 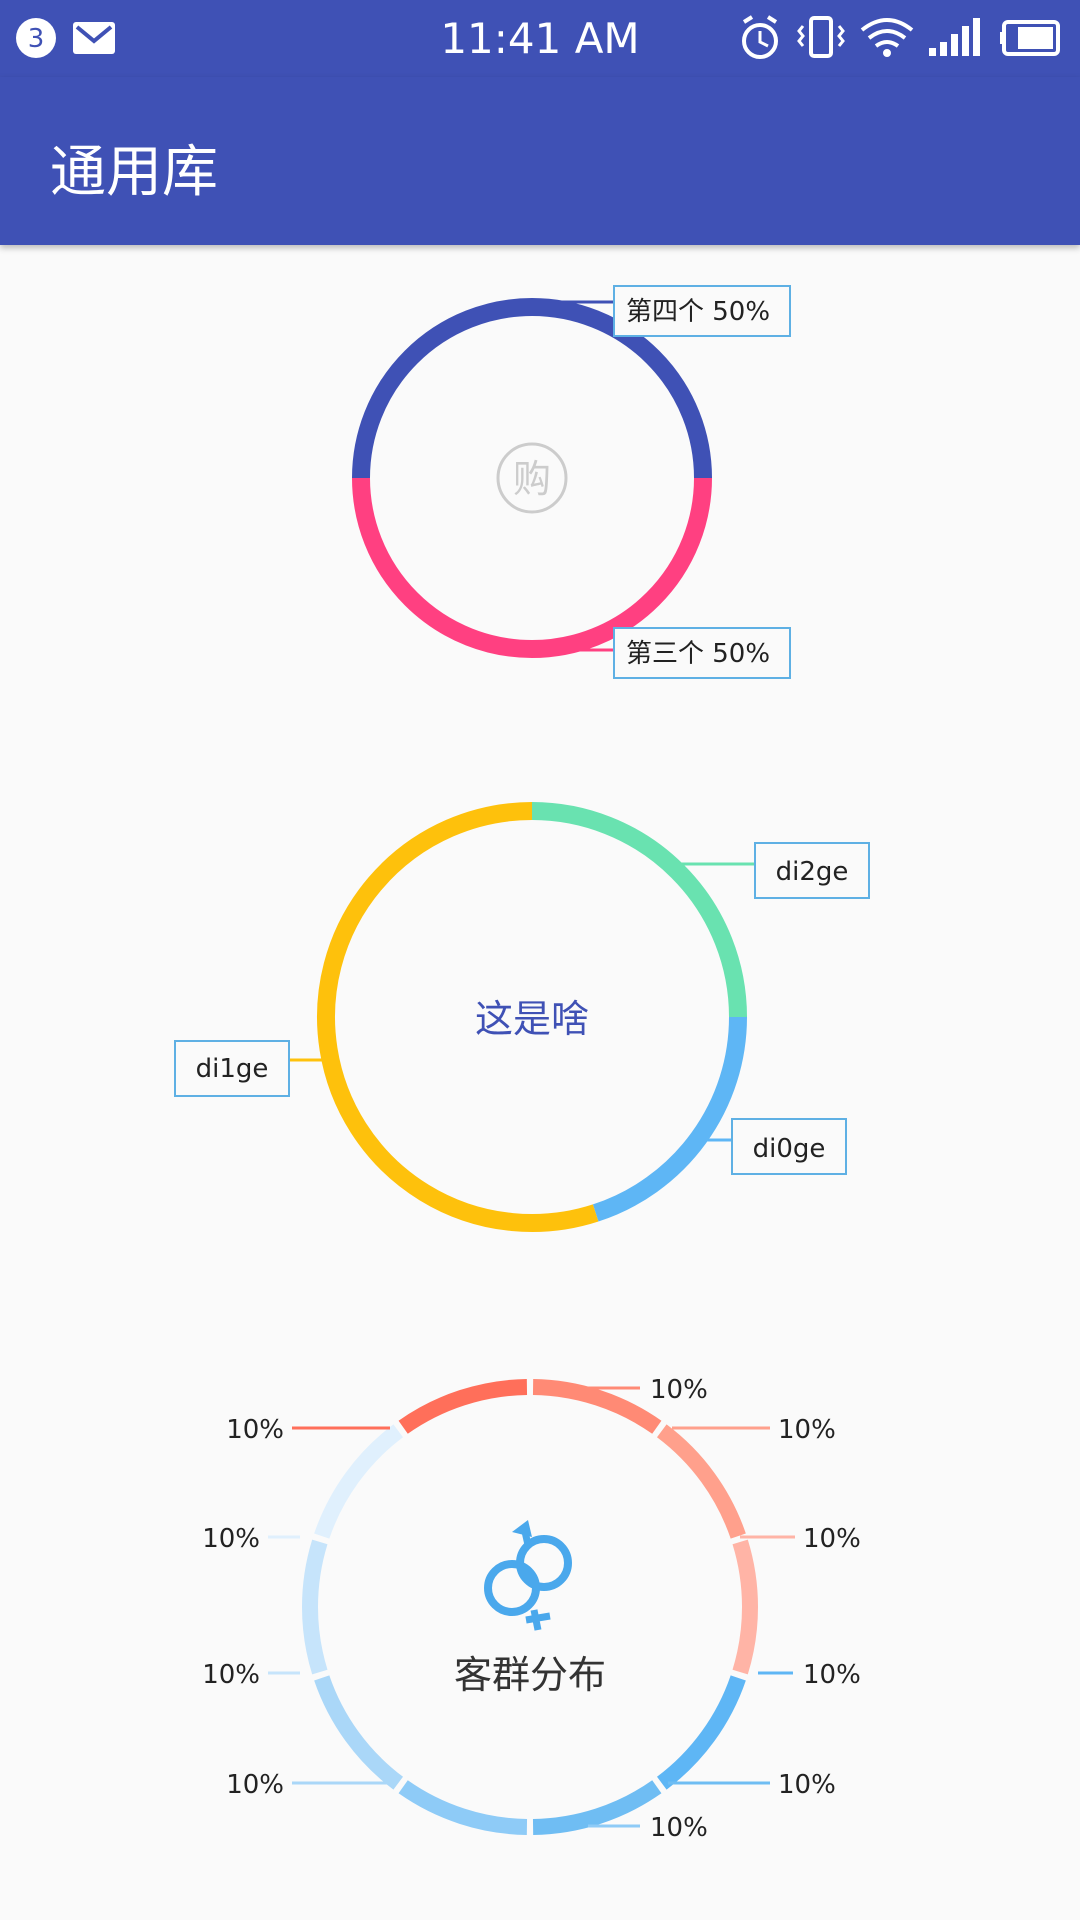 What do you see at coordinates (532, 1019) in the screenshot?
I see `chart-center-title: 这是啥` at bounding box center [532, 1019].